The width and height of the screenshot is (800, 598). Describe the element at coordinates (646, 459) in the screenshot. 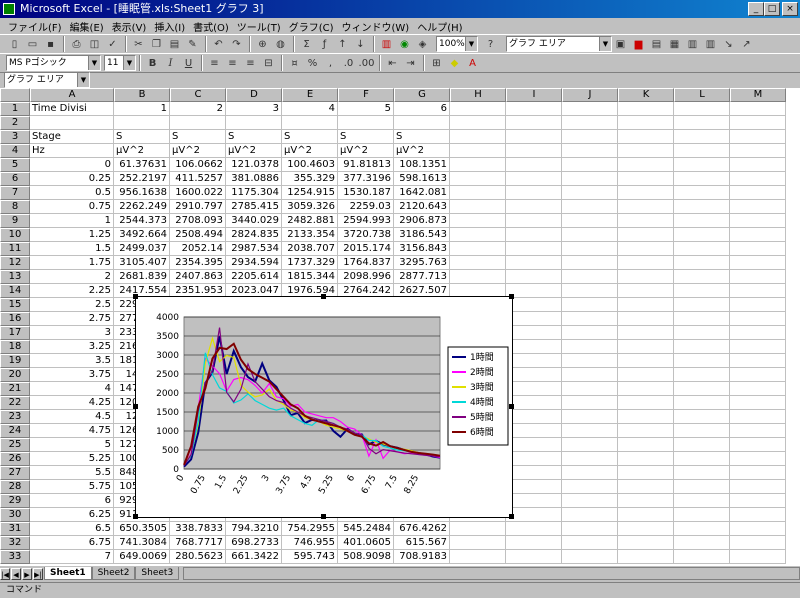

I see `cell-K26` at that location.